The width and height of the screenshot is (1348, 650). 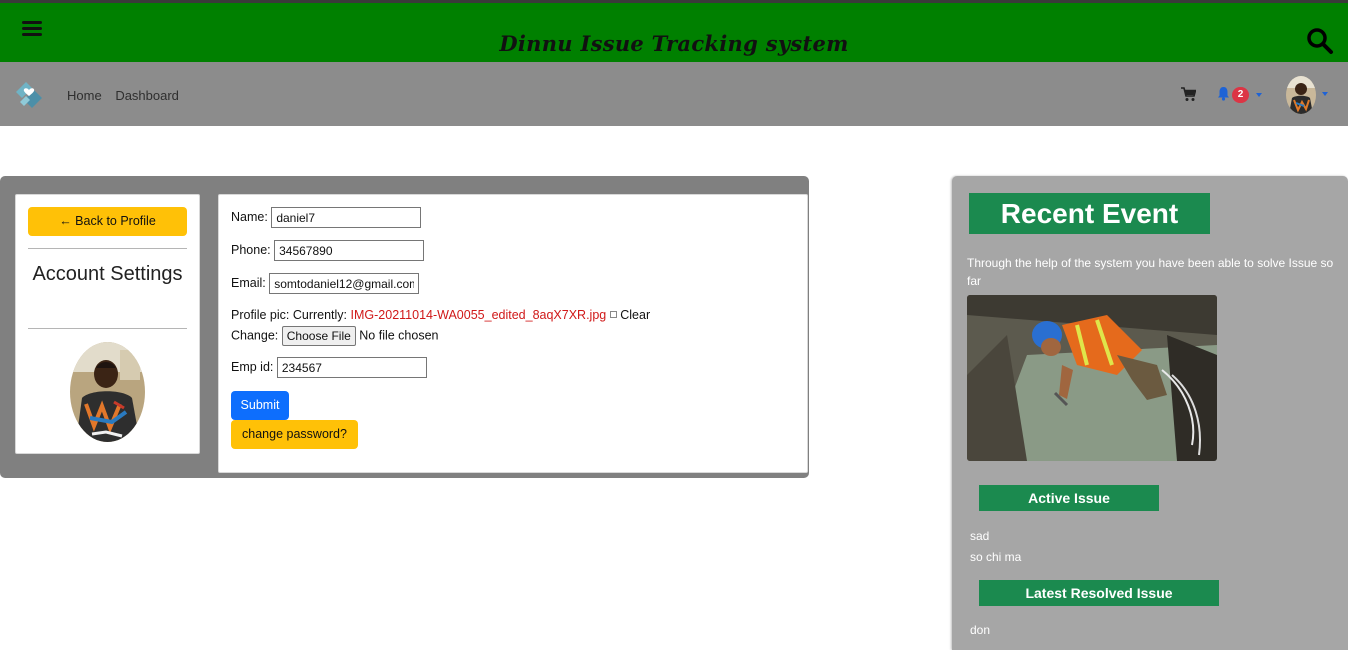 I want to click on notification-badge: 2, so click(x=1240, y=95).